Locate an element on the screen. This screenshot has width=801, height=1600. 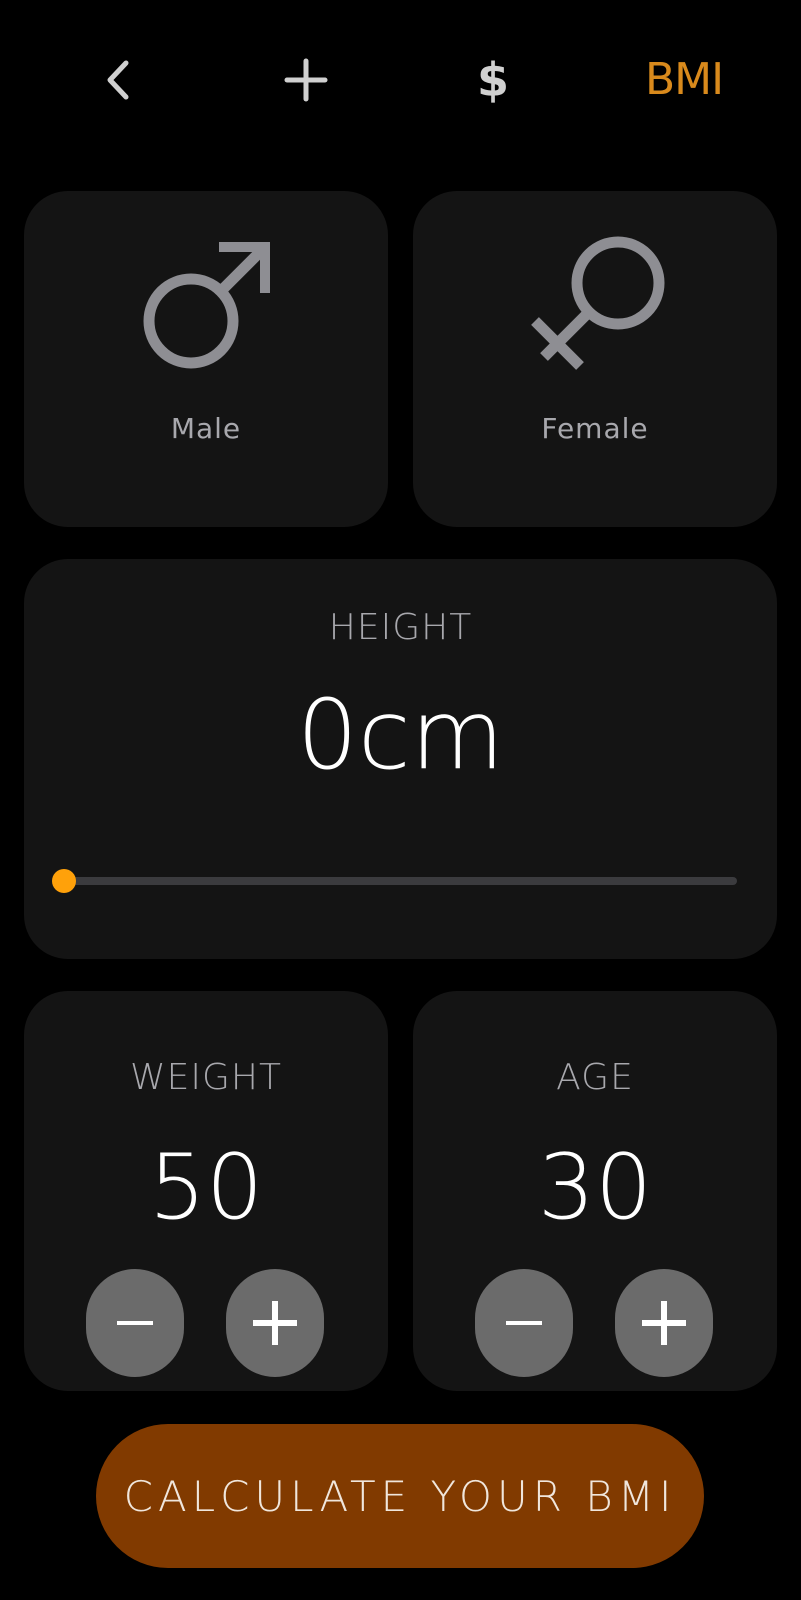
age-label: AGE is located at coordinates (595, 1077).